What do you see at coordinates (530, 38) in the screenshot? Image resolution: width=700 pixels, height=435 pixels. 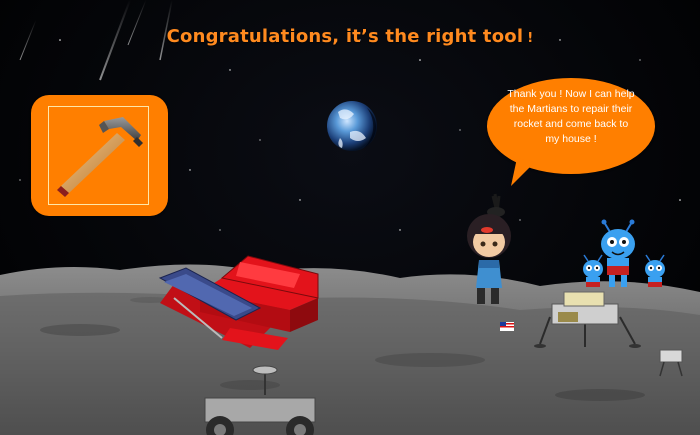 I see `title-exclaim: !` at bounding box center [530, 38].